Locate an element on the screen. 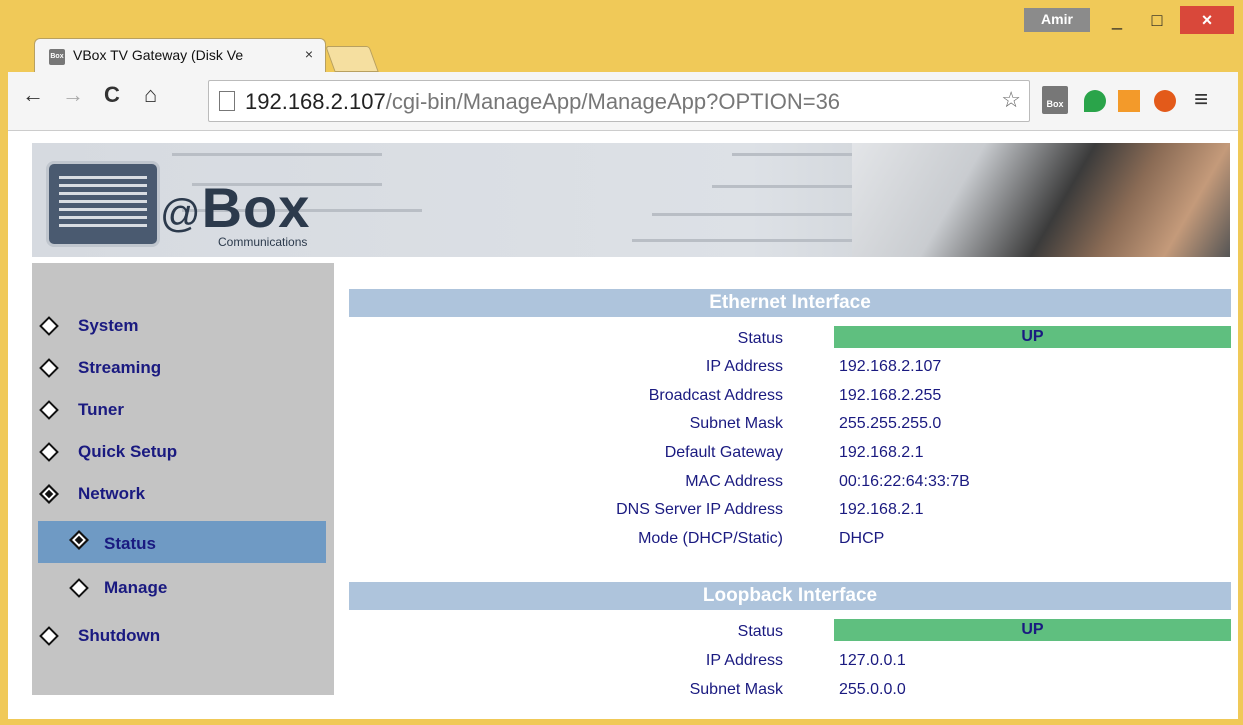  url-path: /cgi-bin/ManageApp/ManageApp?OPTION=36 is located at coordinates (613, 101).